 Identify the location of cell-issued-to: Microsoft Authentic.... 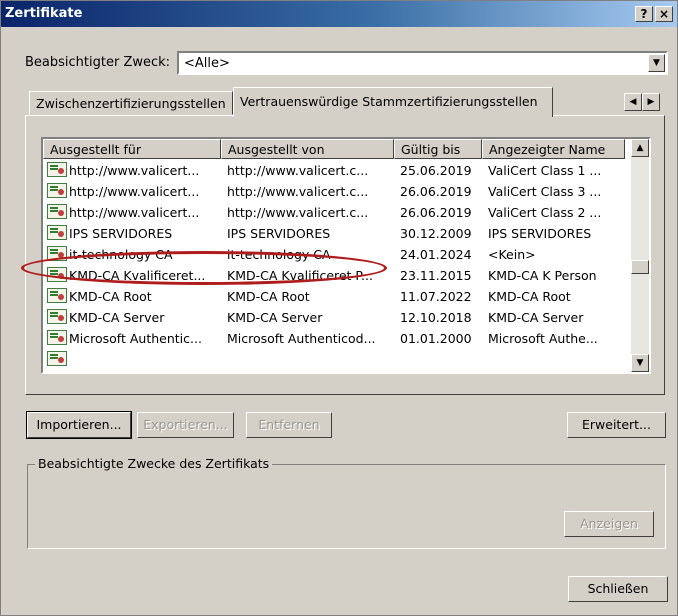
(135, 338).